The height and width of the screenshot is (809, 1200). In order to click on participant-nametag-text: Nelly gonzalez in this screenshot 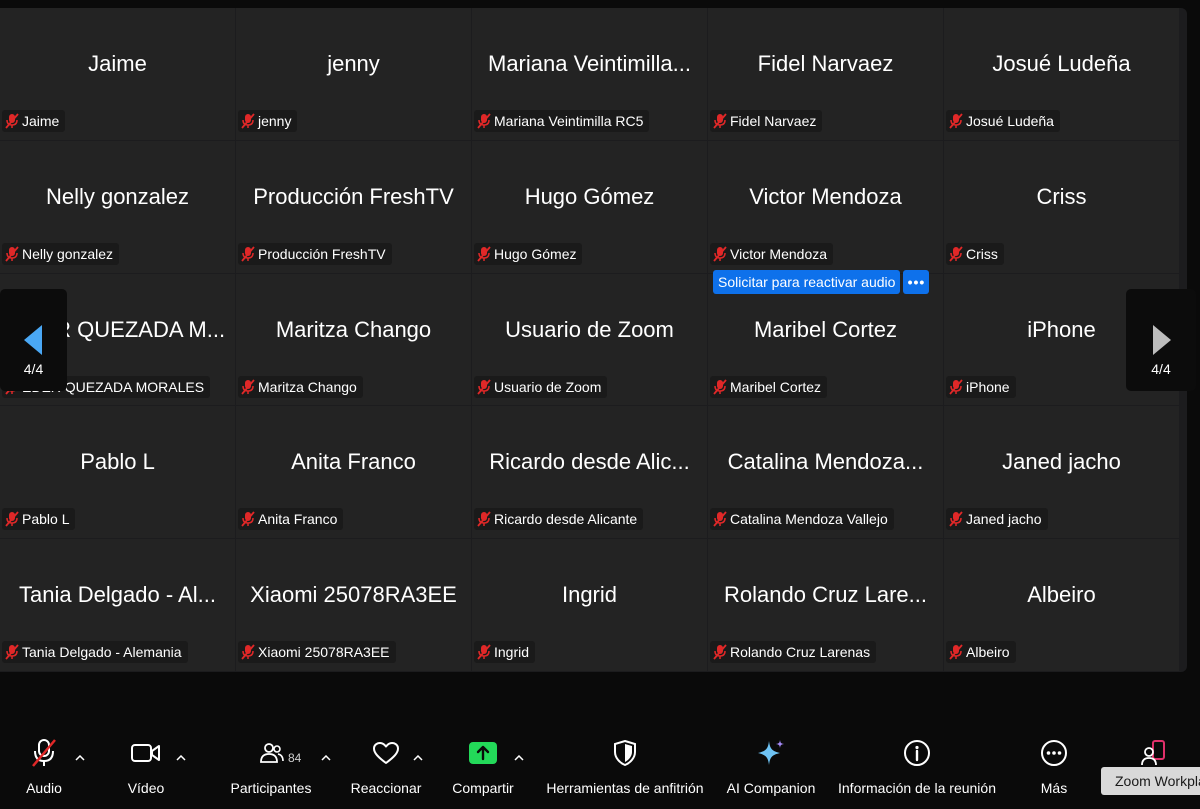, I will do `click(68, 253)`.